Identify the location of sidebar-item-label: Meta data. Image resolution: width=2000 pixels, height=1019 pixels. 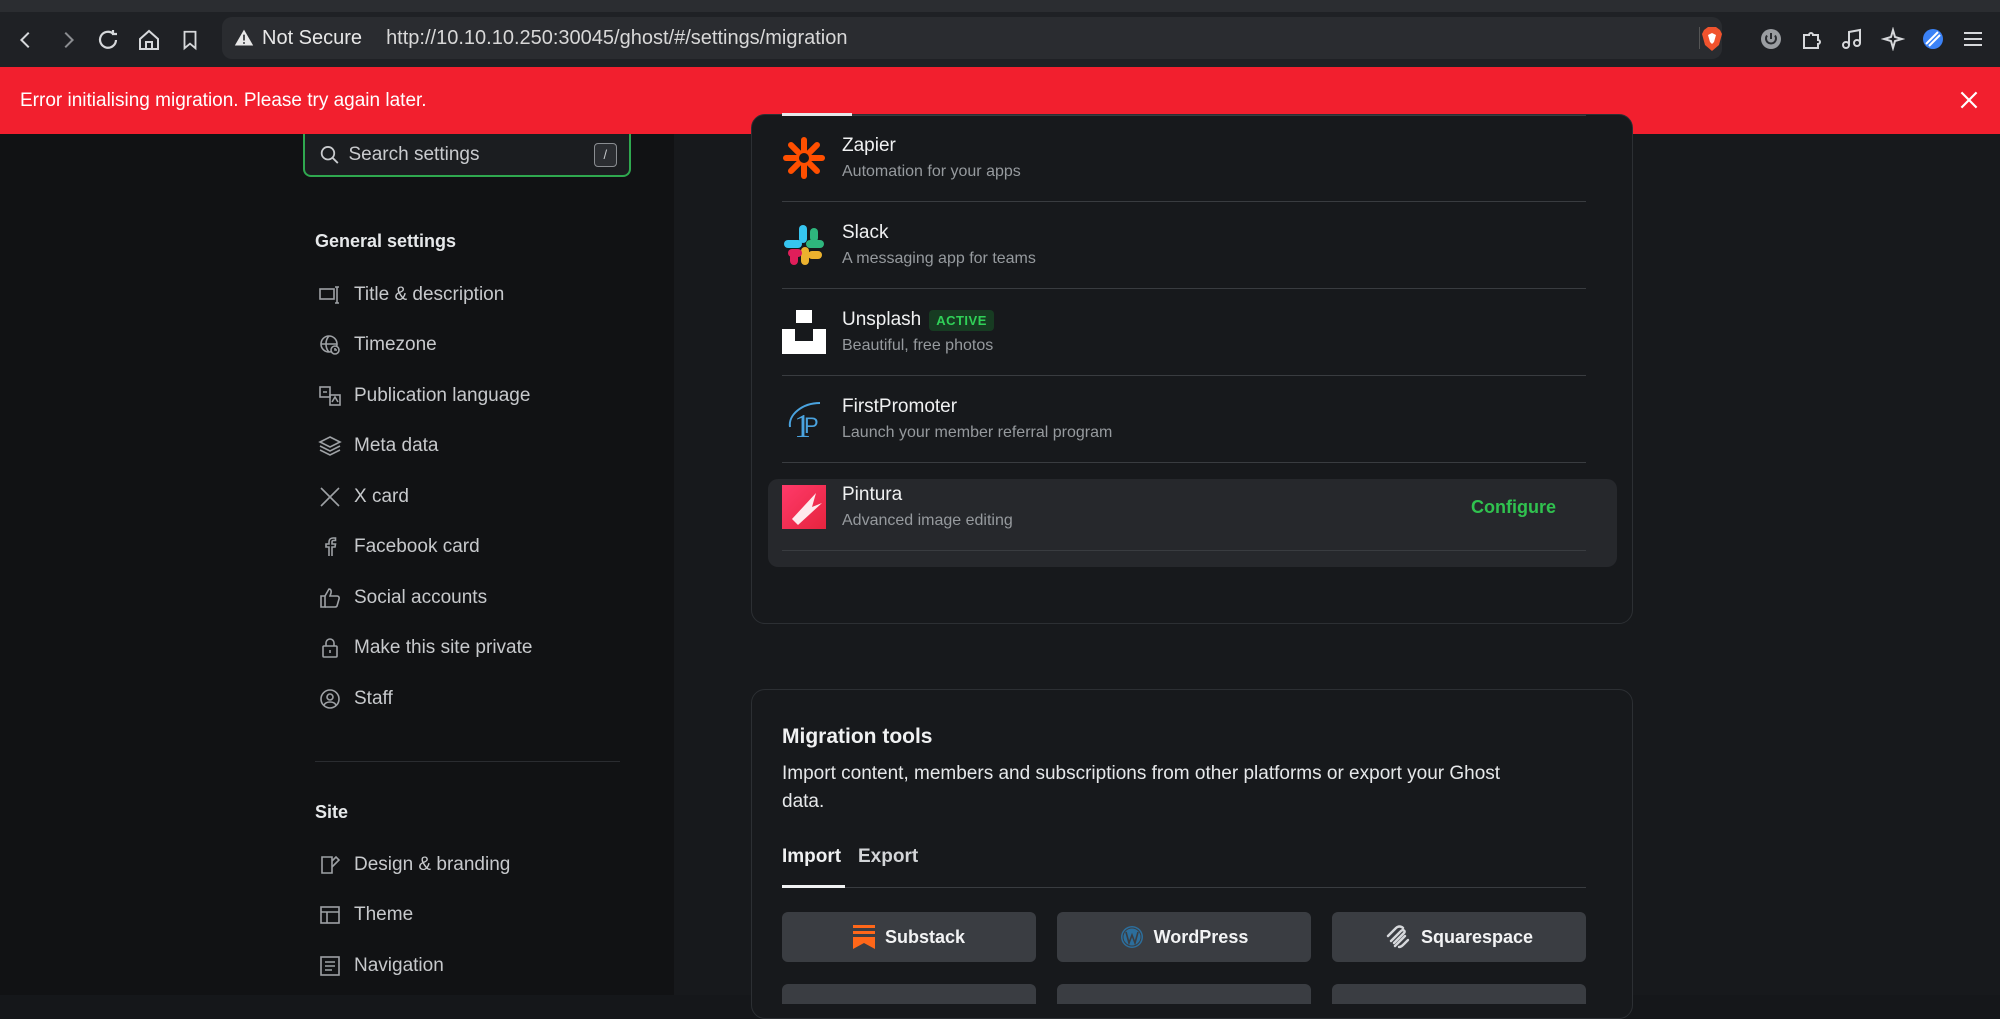
(396, 445).